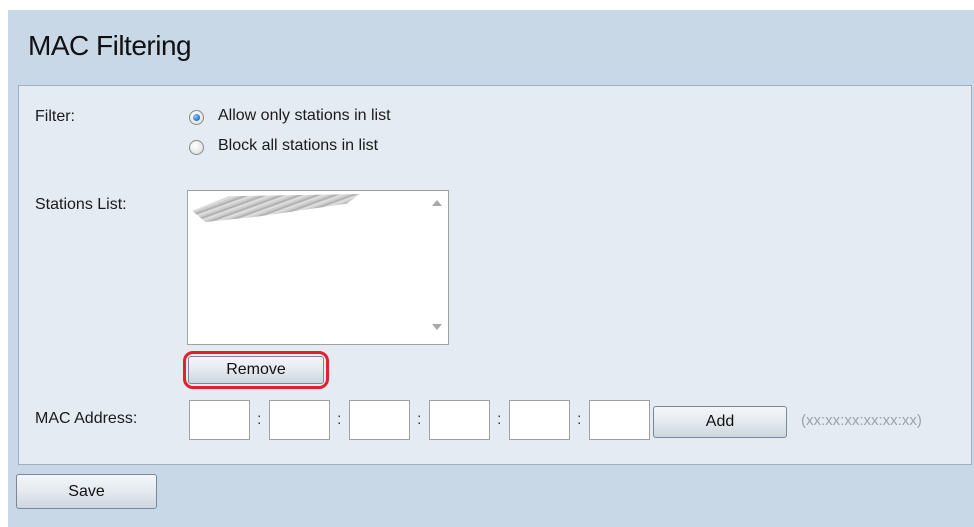 Image resolution: width=974 pixels, height=527 pixels. What do you see at coordinates (720, 422) in the screenshot?
I see `add-button: Add` at bounding box center [720, 422].